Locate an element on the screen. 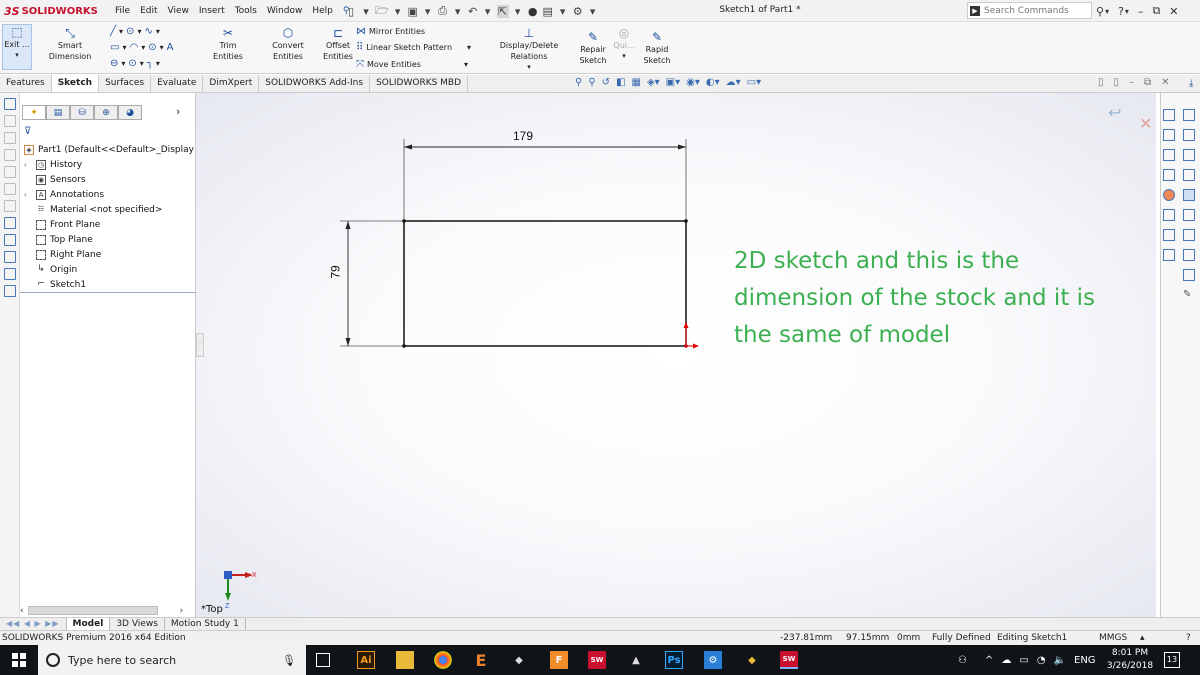 The width and height of the screenshot is (1200, 675). app-icon: ▲ is located at coordinates (636, 660).